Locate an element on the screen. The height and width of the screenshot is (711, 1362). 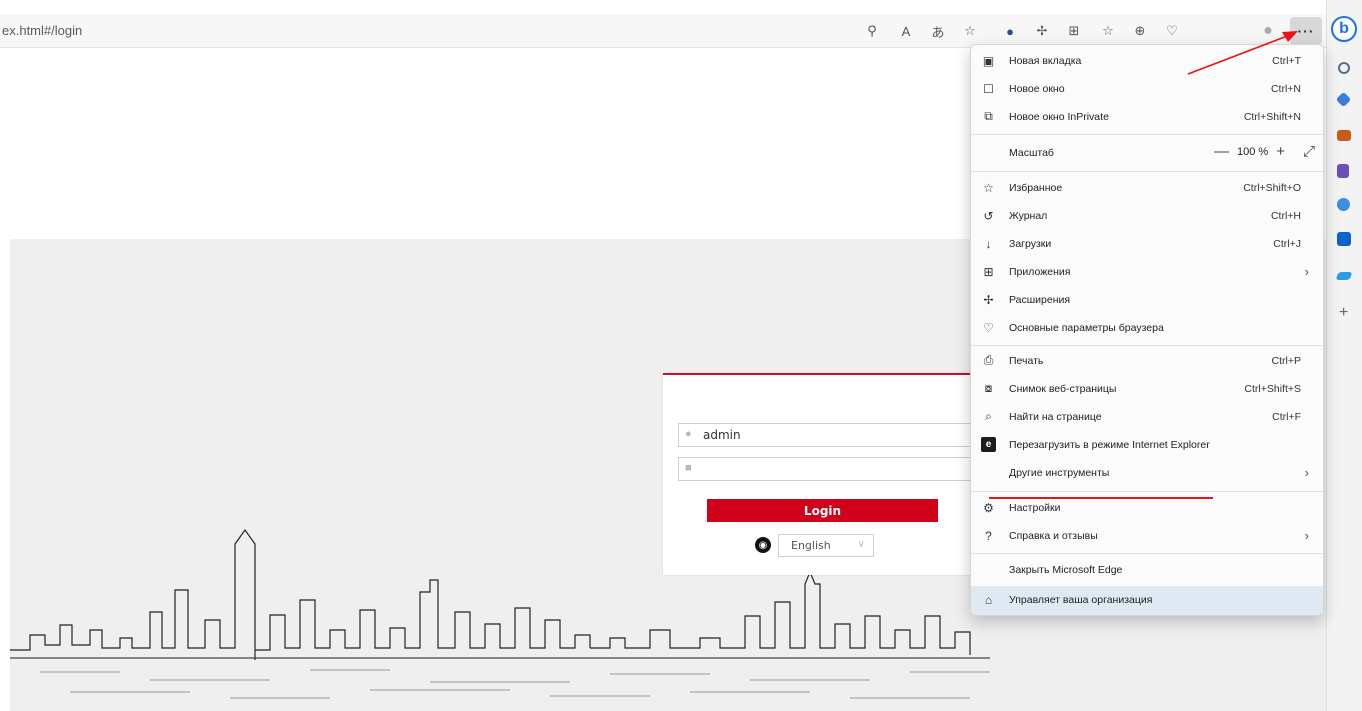
password-input is located at coordinates (833, 469).